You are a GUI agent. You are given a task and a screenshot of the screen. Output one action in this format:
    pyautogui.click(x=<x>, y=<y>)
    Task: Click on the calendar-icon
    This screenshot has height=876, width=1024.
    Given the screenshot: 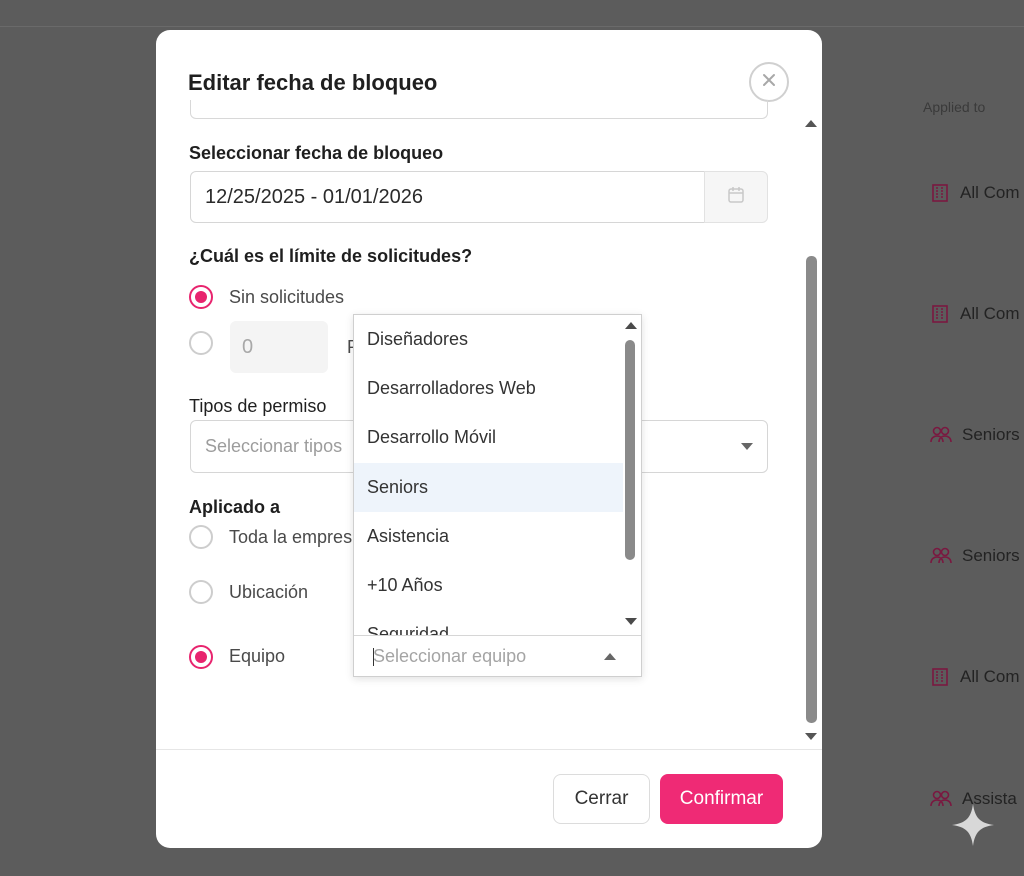 What is the action you would take?
    pyautogui.click(x=736, y=197)
    